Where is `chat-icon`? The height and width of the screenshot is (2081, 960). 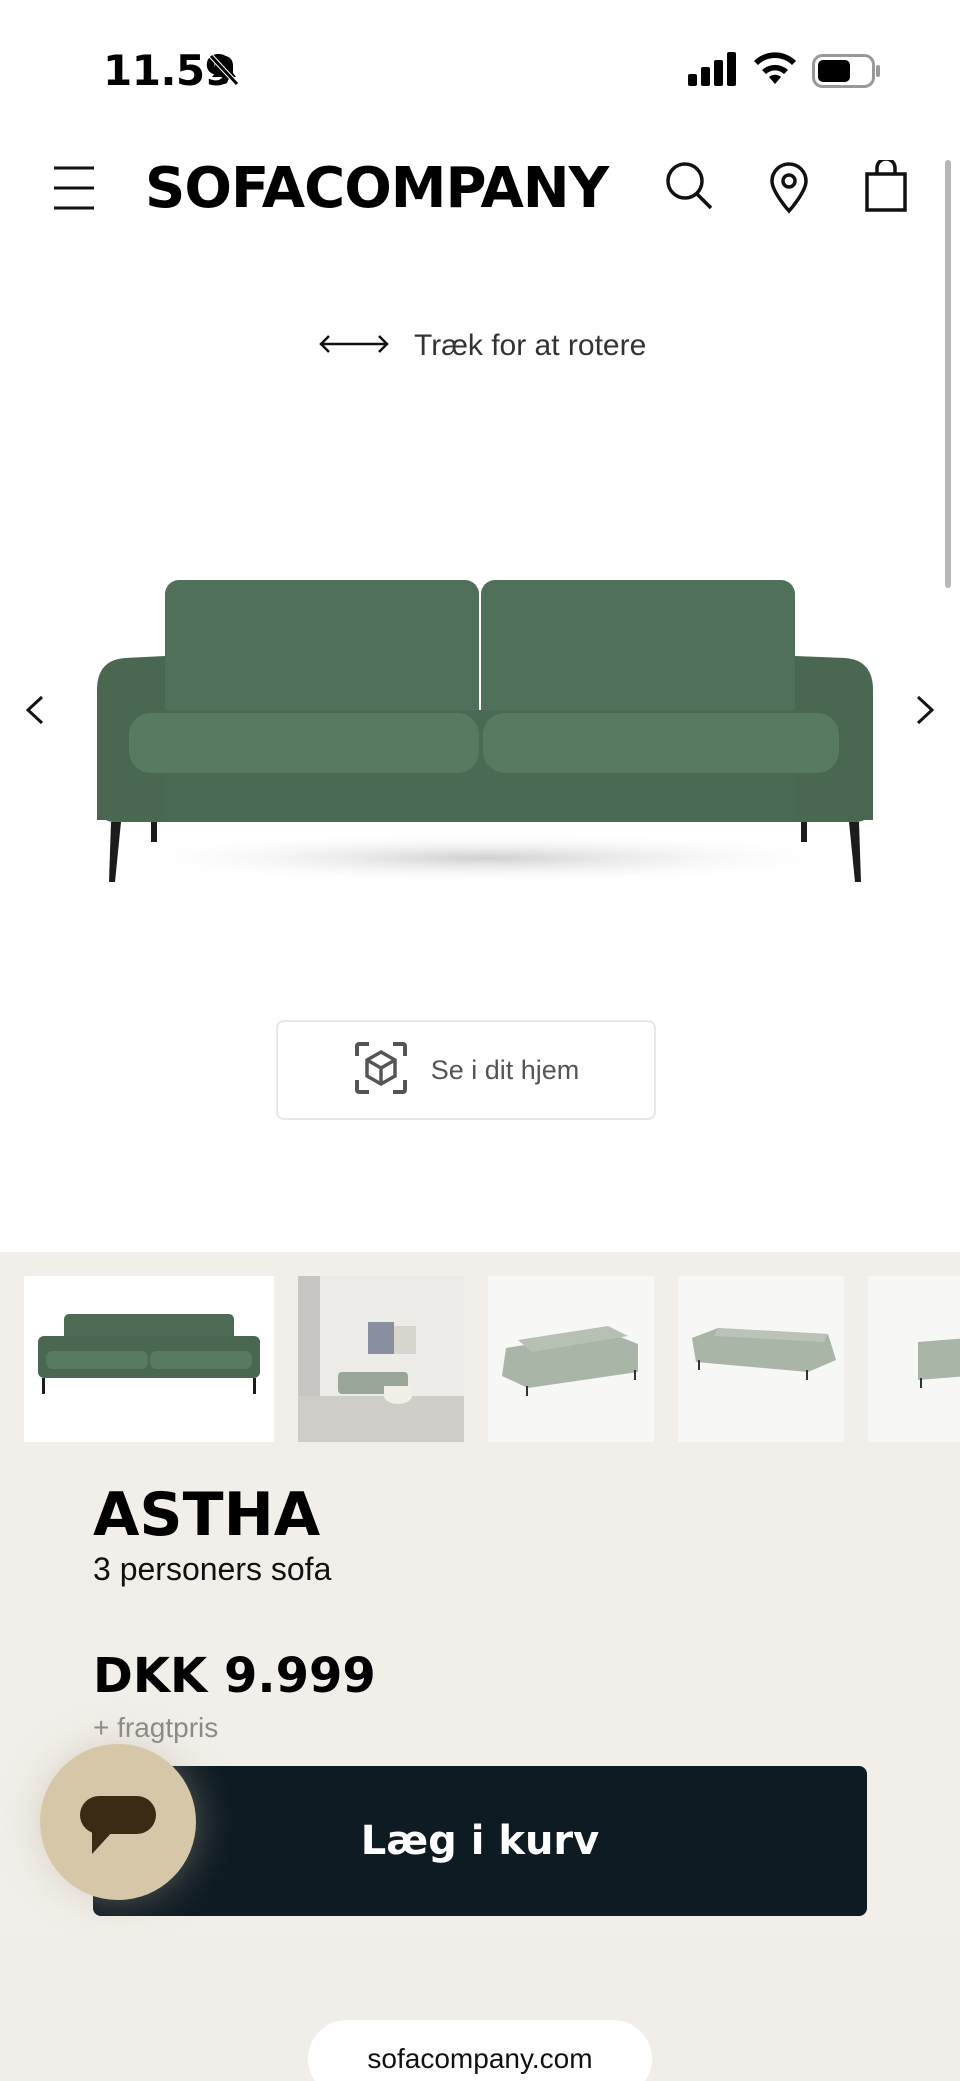 chat-icon is located at coordinates (118, 1828).